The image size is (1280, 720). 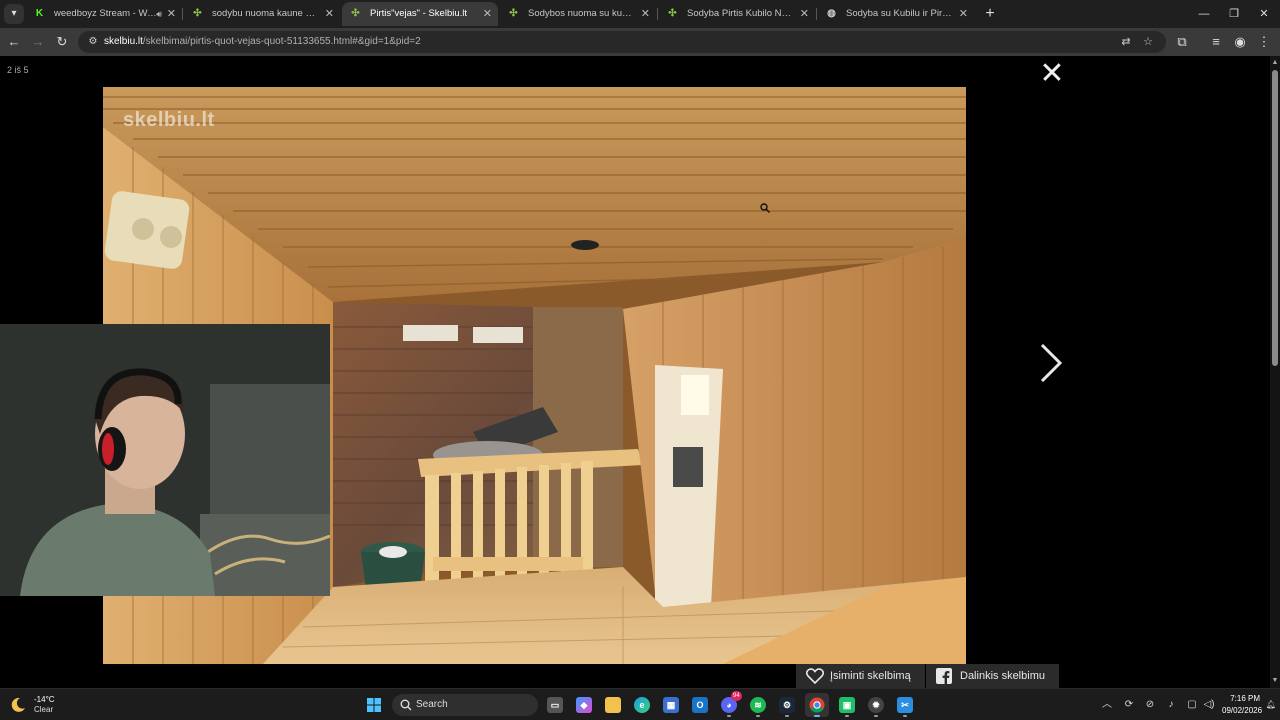 I want to click on file-explorer-button, so click(x=613, y=705).